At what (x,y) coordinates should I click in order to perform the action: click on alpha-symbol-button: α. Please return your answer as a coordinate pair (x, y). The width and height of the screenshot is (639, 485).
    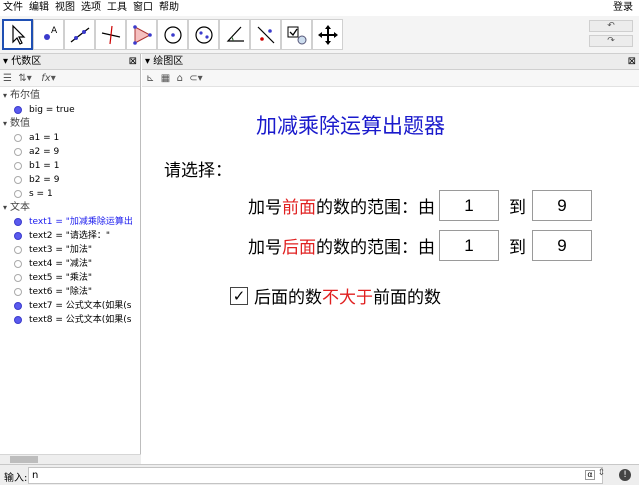
    Looking at the image, I should click on (590, 475).